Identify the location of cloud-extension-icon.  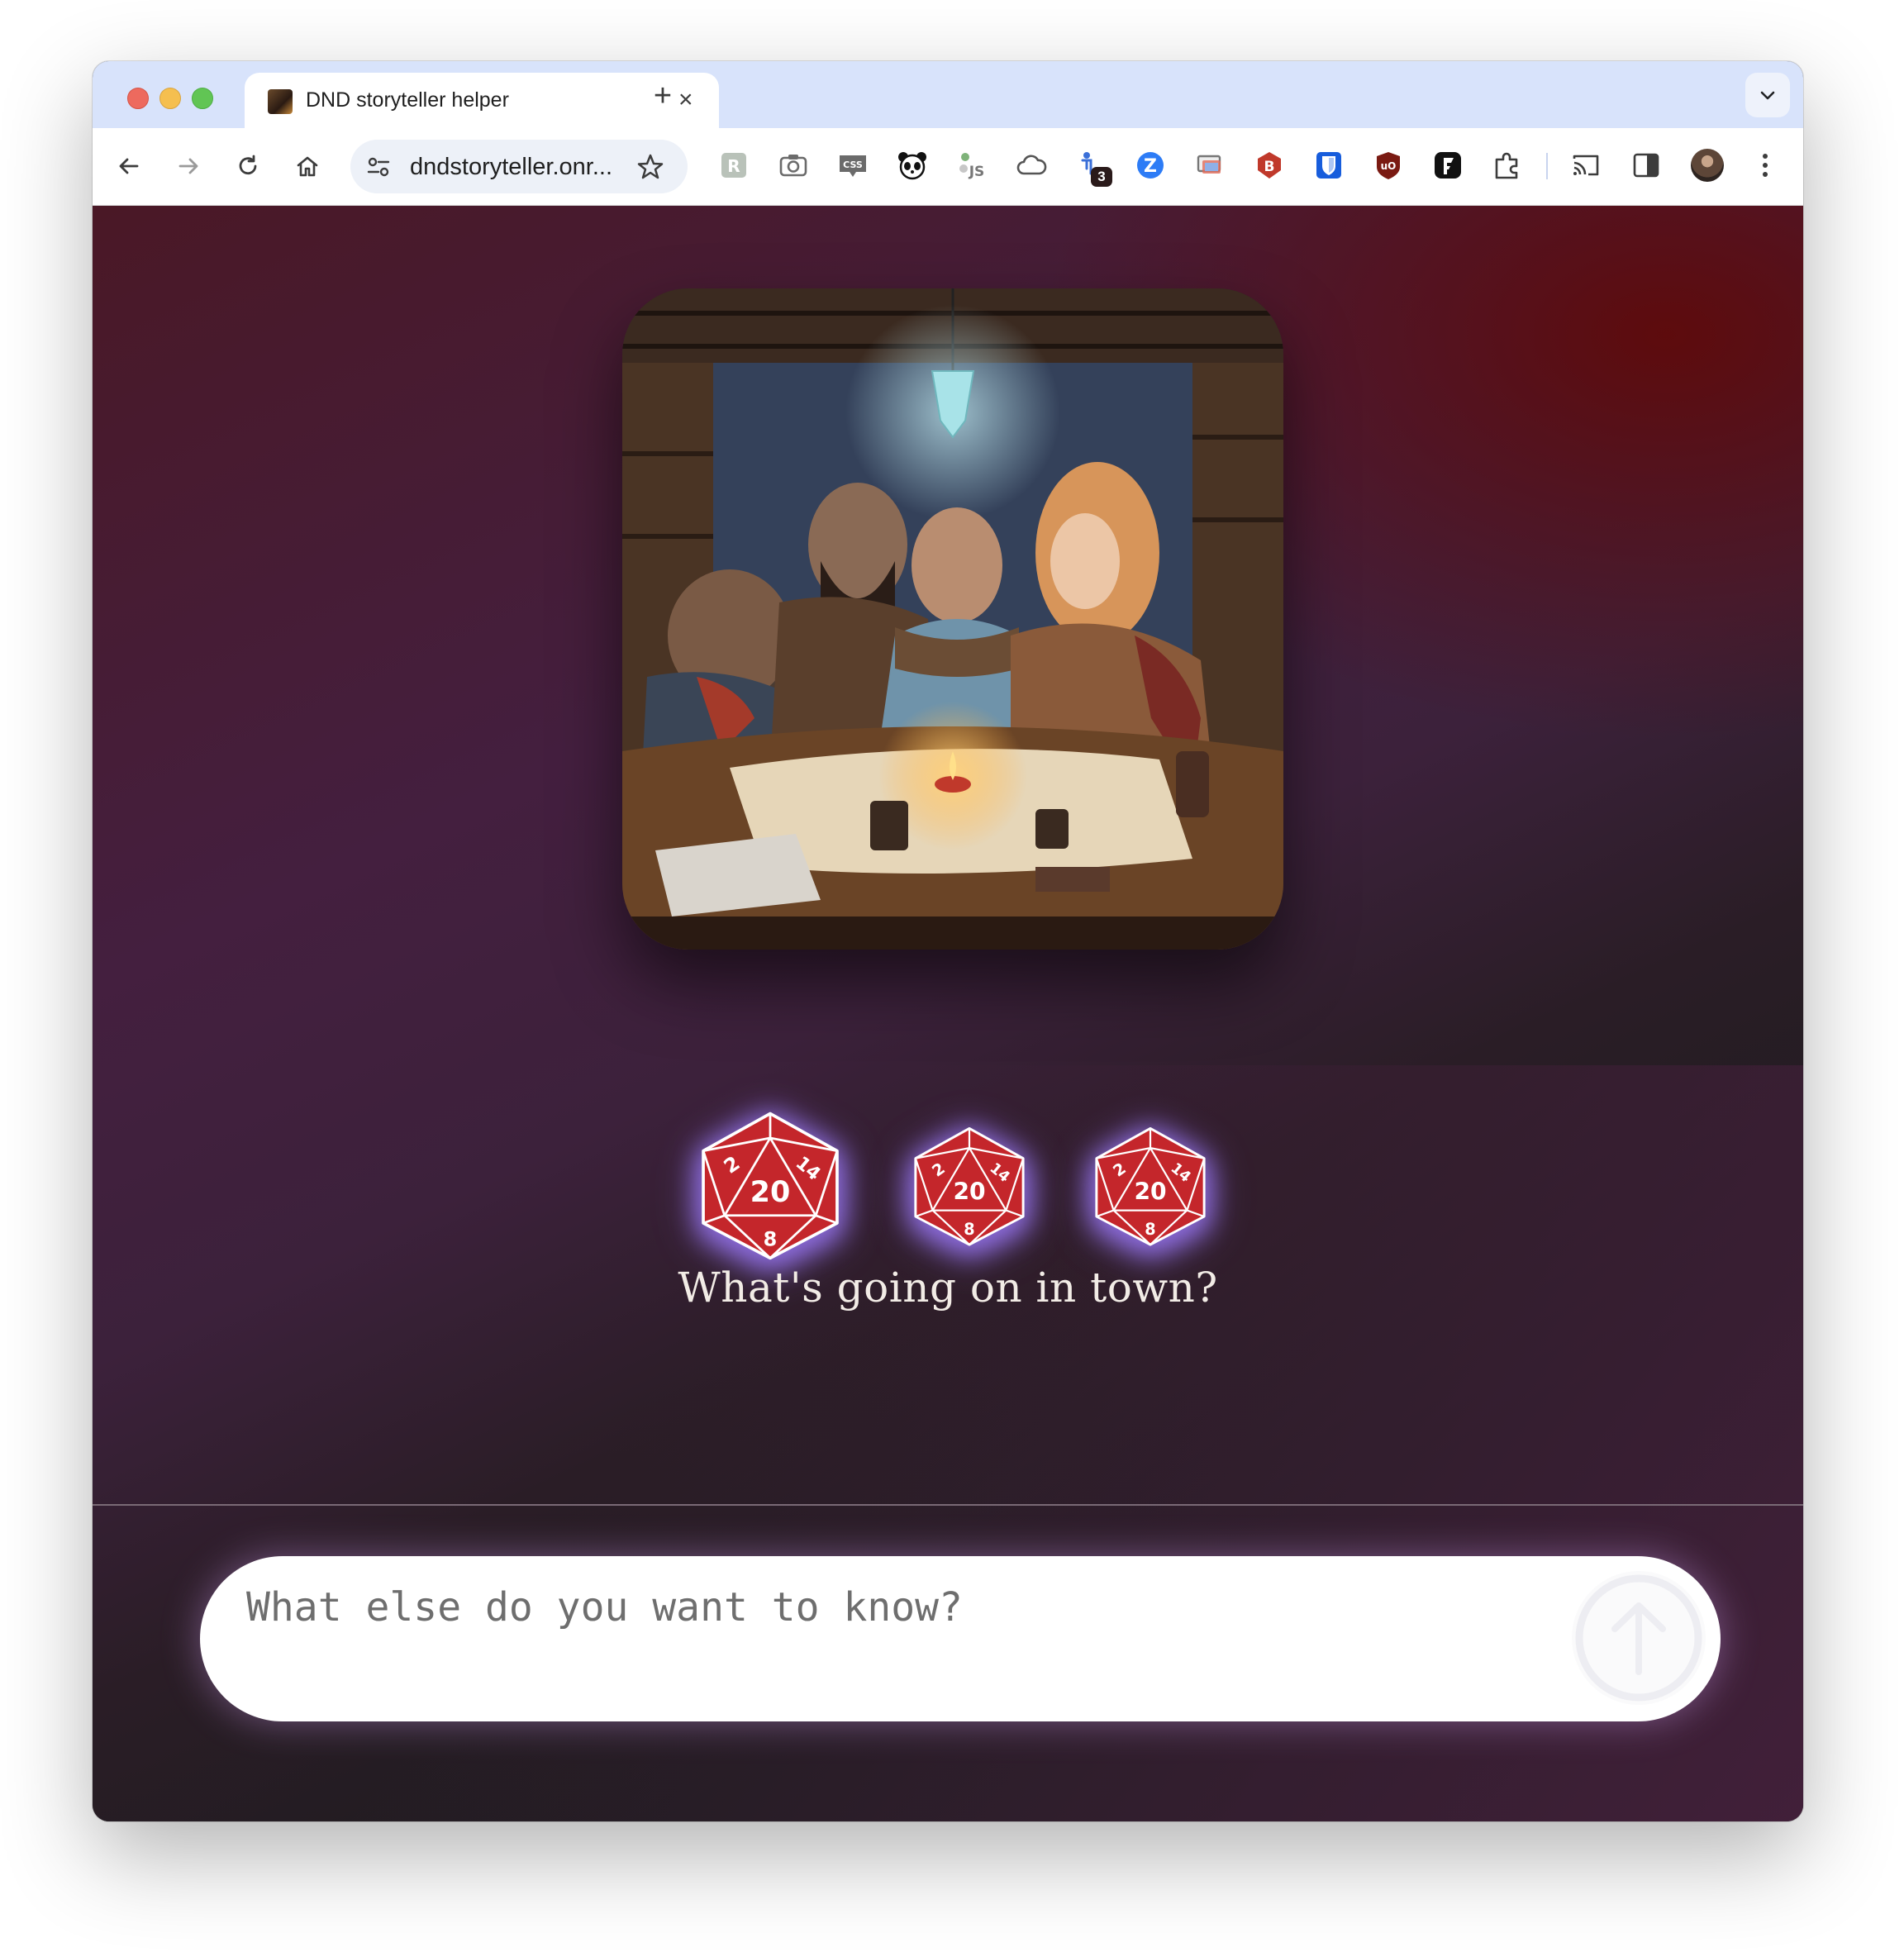
(1031, 165).